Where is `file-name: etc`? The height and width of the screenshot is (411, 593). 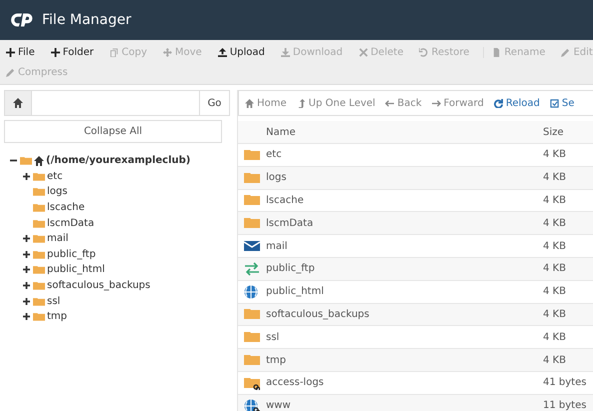 file-name: etc is located at coordinates (404, 154).